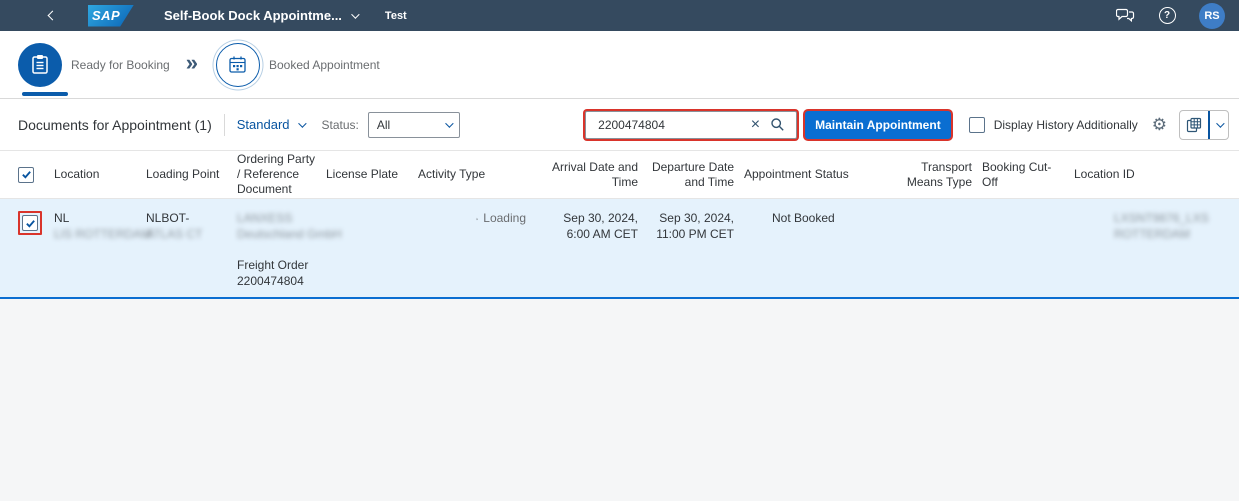 Image resolution: width=1239 pixels, height=501 pixels. Describe the element at coordinates (362, 174) in the screenshot. I see `col-license-plate: License Plate` at that location.